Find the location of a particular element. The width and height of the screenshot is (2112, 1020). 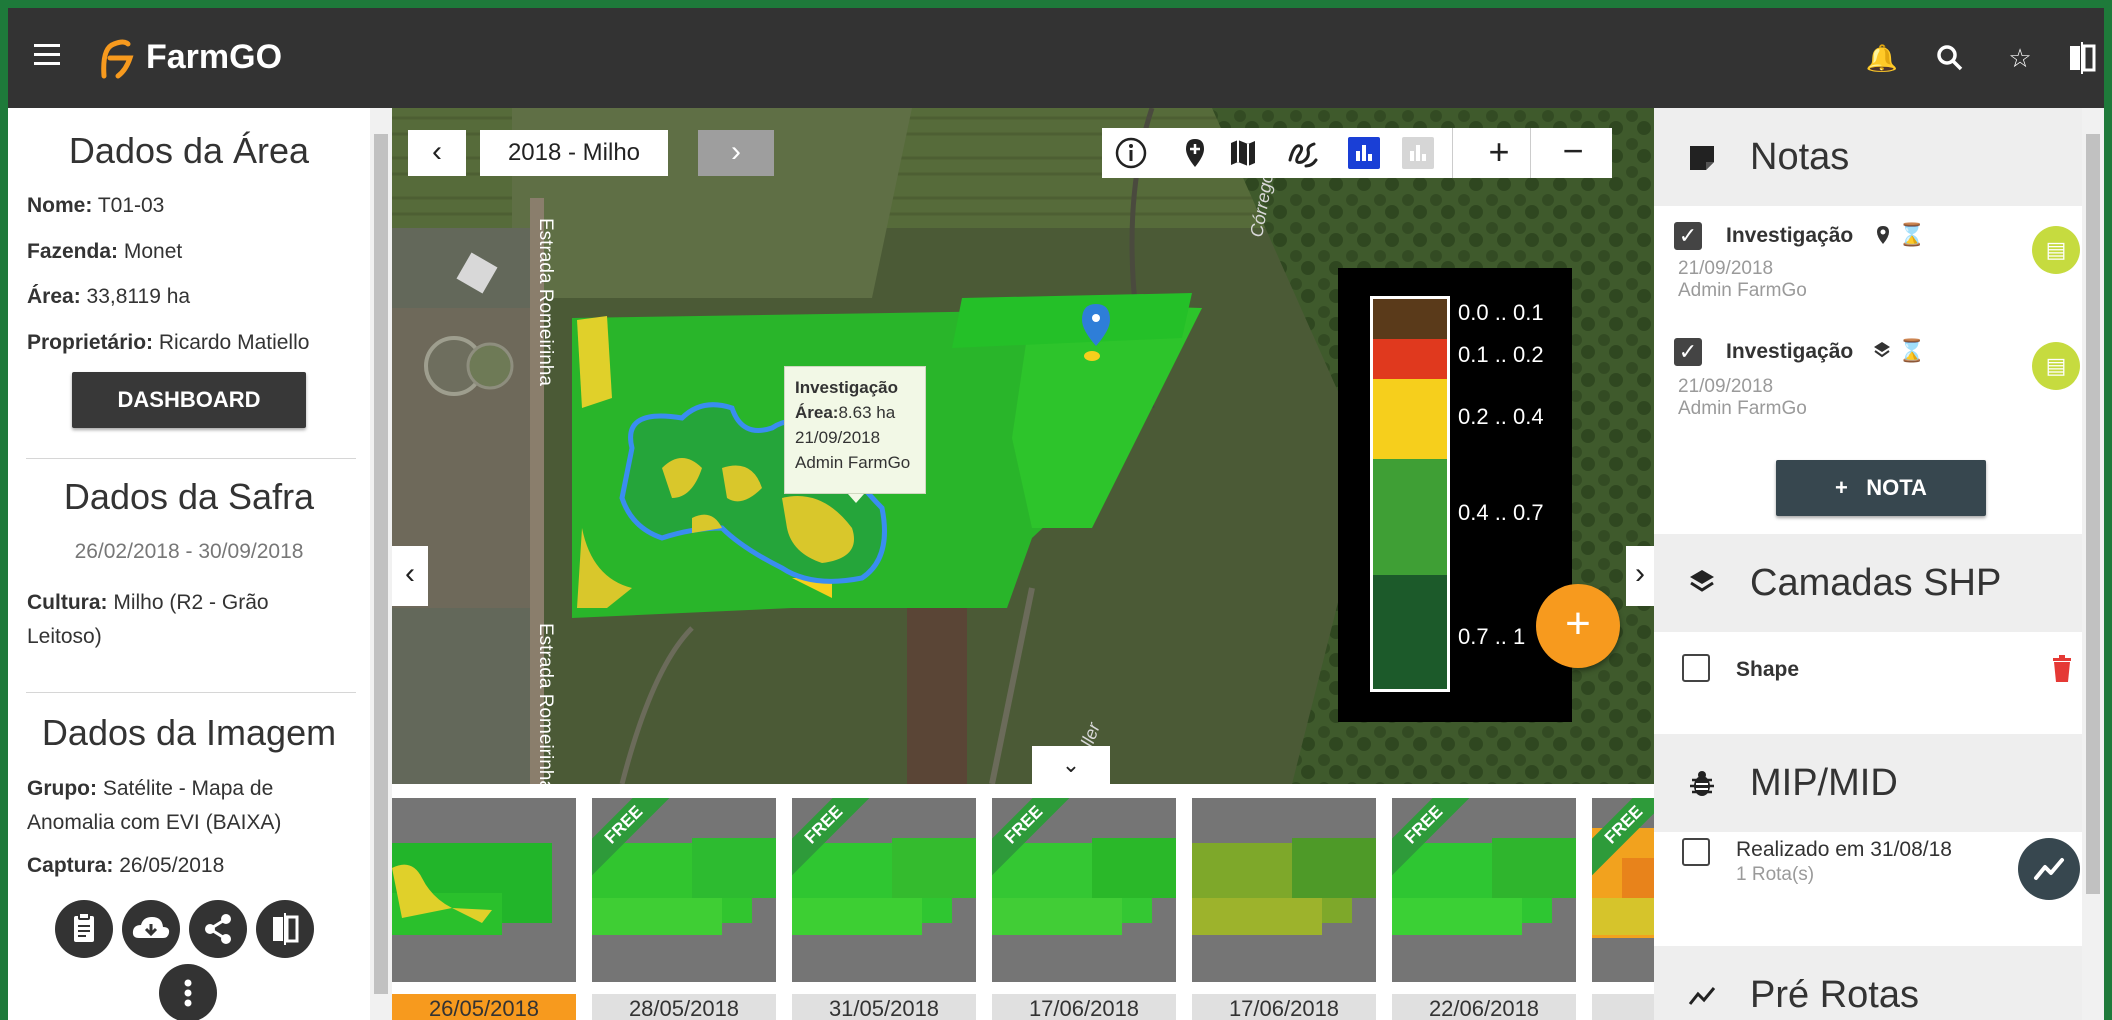

dashboard-button: DASHBOARD is located at coordinates (189, 400).